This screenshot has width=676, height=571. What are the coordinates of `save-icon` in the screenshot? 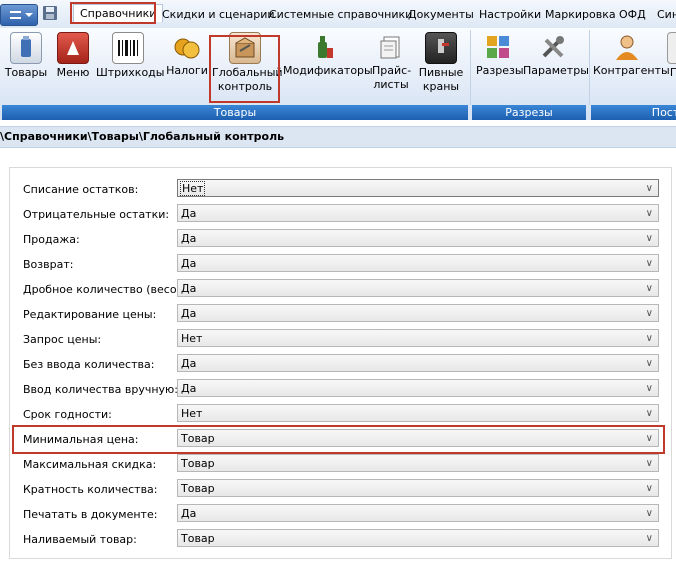 It's located at (50, 13).